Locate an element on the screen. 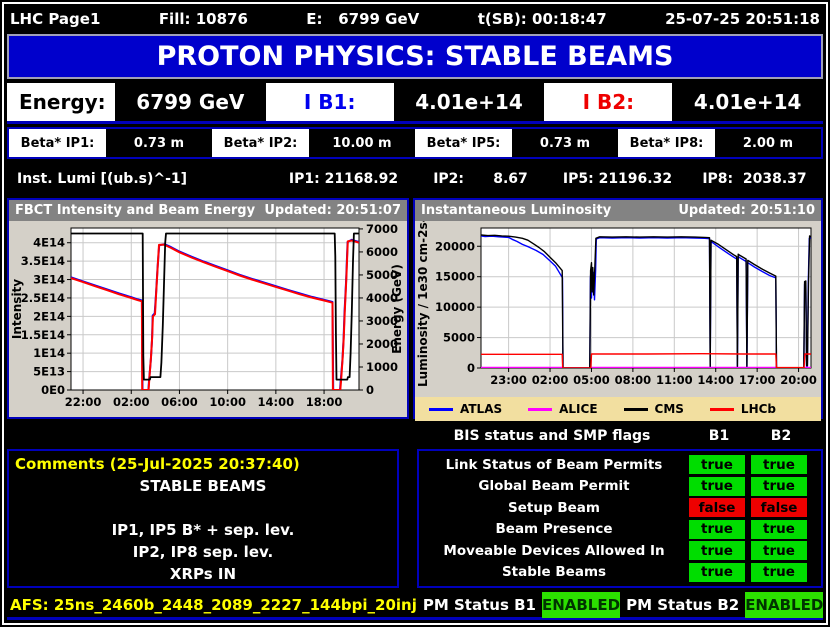 This screenshot has width=830, height=627. energy-label: Energy: is located at coordinates (61, 102).